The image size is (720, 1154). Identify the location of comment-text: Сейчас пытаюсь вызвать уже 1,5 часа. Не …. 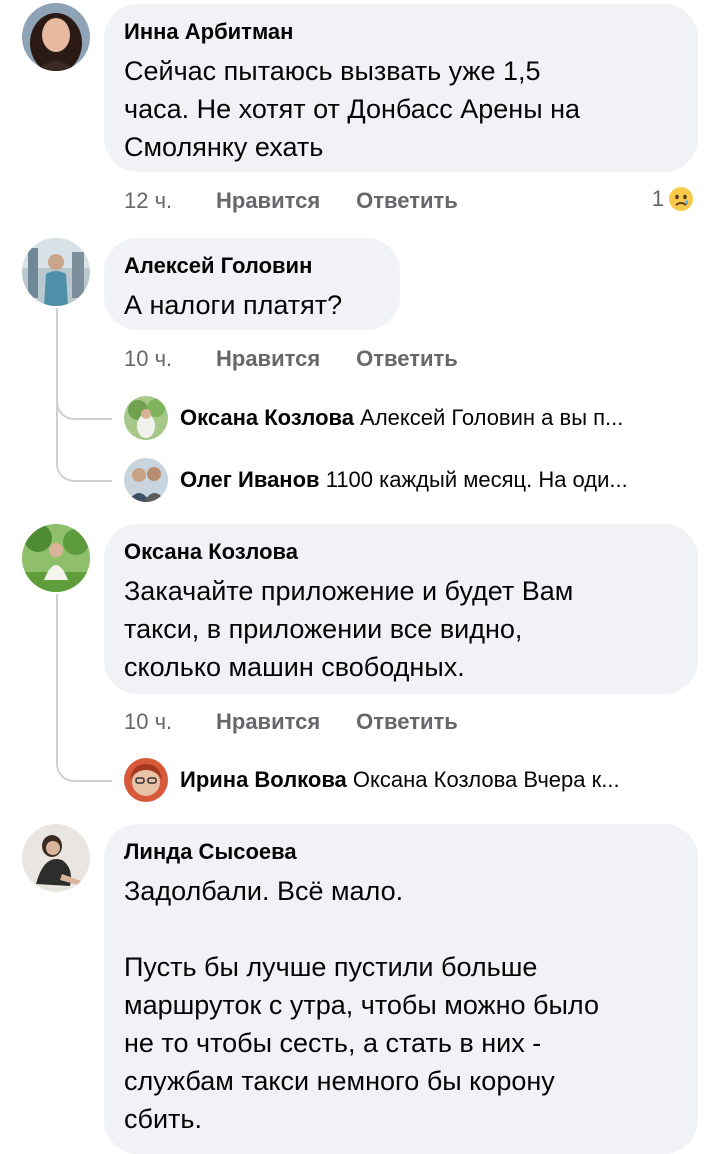
(352, 109).